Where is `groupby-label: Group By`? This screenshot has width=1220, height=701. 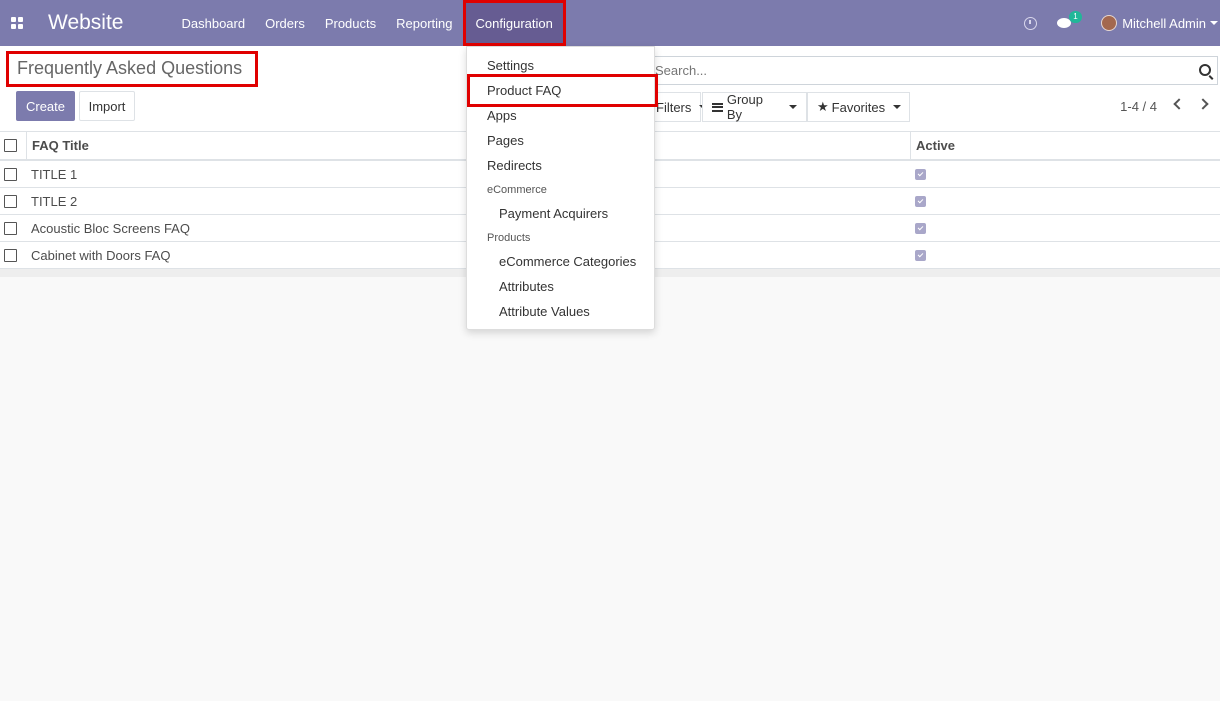 groupby-label: Group By is located at coordinates (744, 107).